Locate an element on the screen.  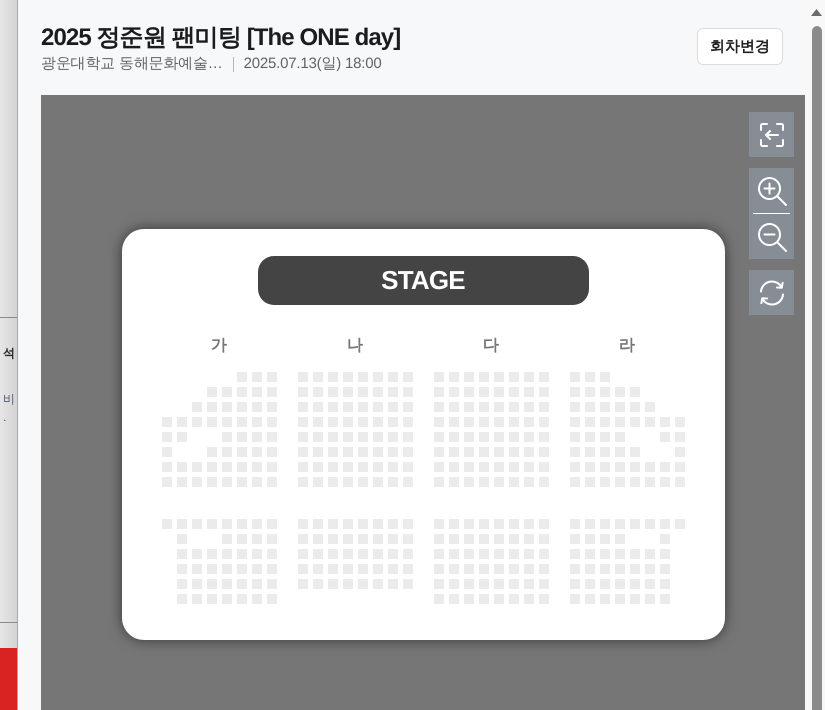
date-time-text: 2025.07.13(일) 18:00 is located at coordinates (313, 64).